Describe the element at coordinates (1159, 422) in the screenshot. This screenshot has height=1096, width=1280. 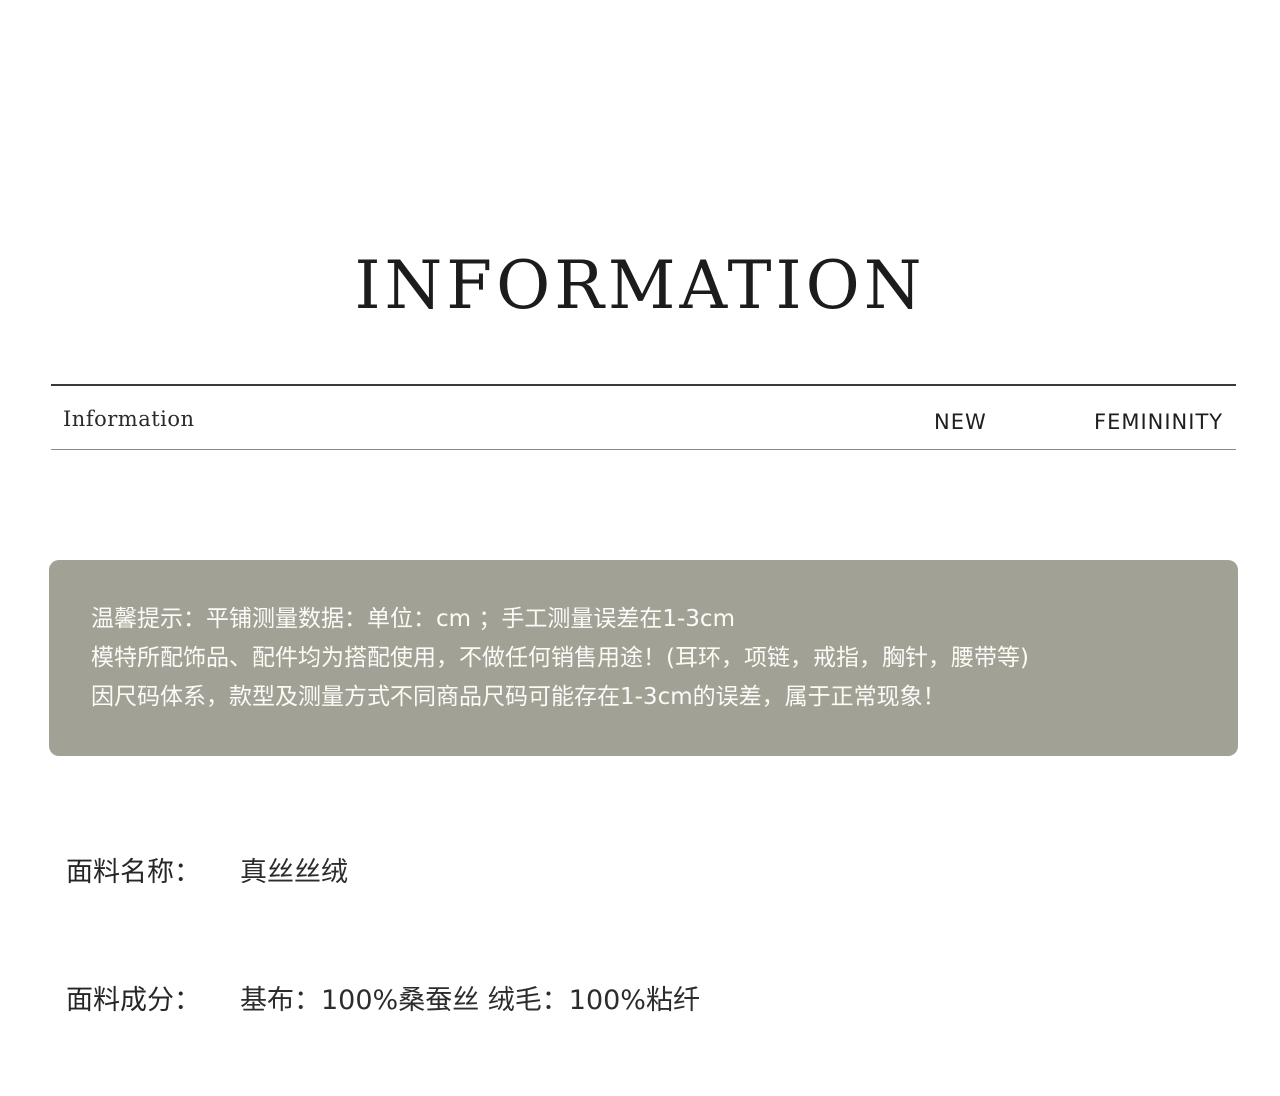
I see `section-bar-femininity-label: FEMININITY` at that location.